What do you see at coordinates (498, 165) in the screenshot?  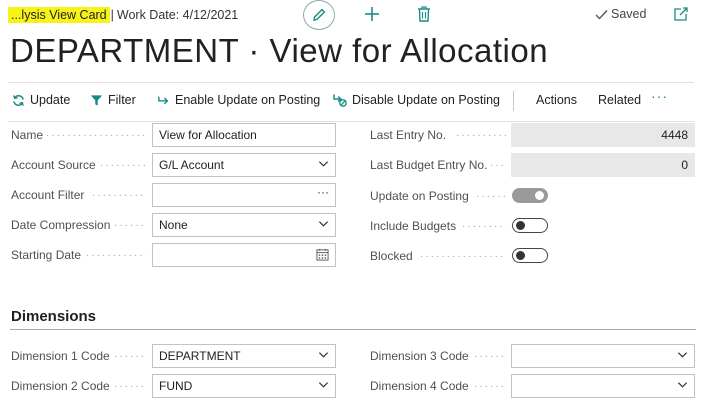 I see `last-budget-entry-no-dots: ·····` at bounding box center [498, 165].